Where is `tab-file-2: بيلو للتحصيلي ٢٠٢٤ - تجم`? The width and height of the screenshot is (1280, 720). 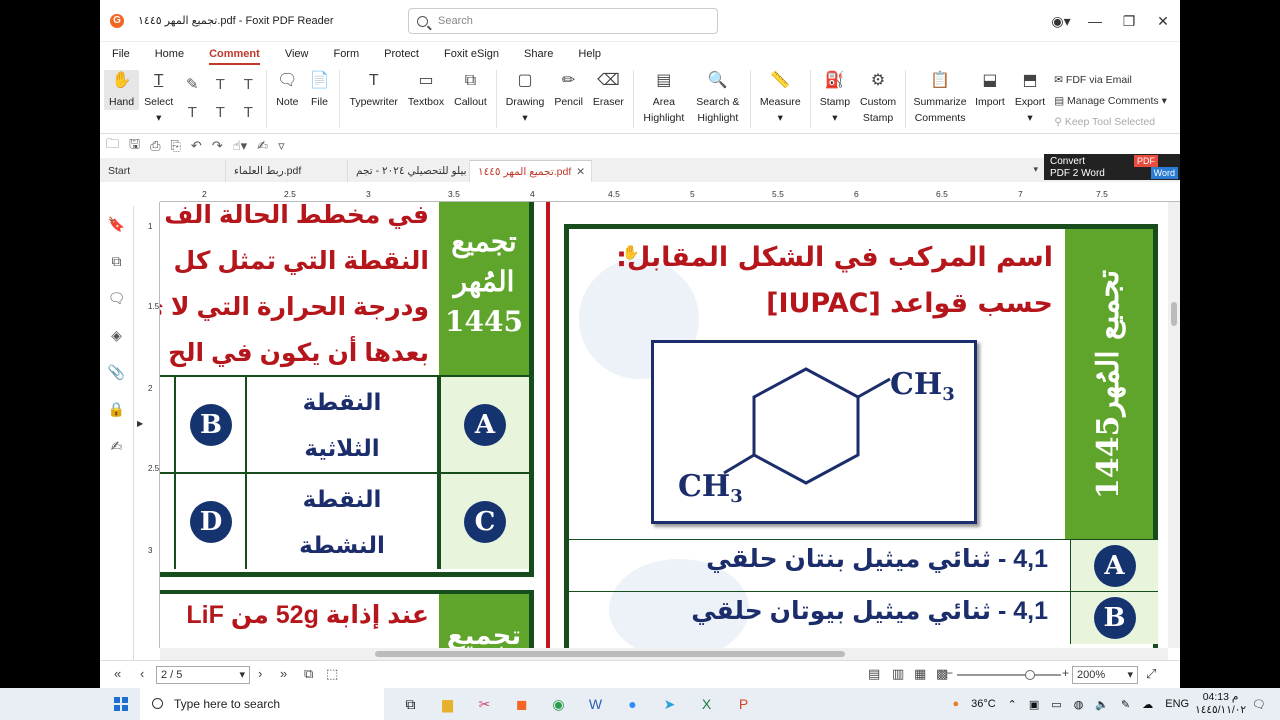
tab-file-2: بيلو للتحصيلي ٢٠٢٤ - تجم is located at coordinates (409, 171).